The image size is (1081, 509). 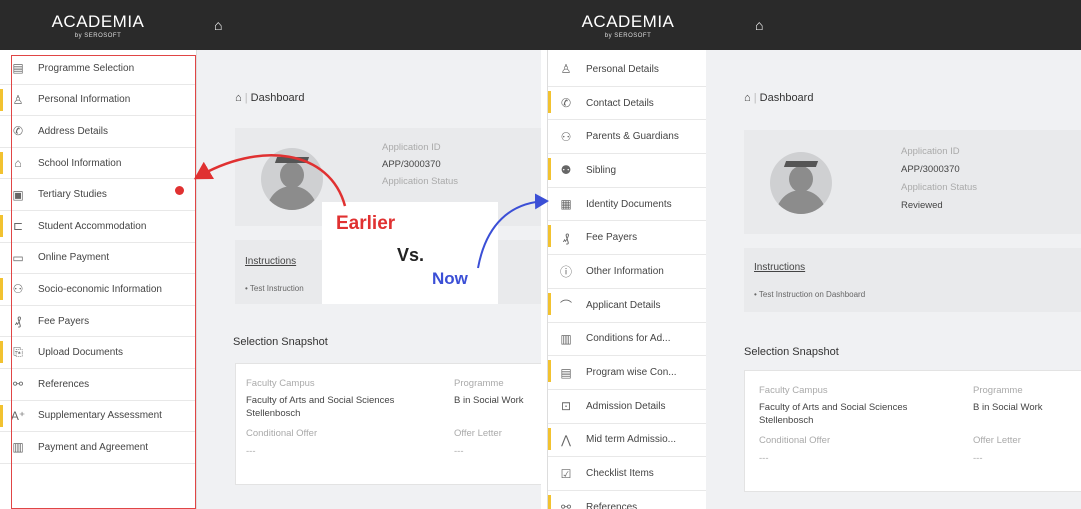 I want to click on earlier-arrow, so click(x=270, y=180).